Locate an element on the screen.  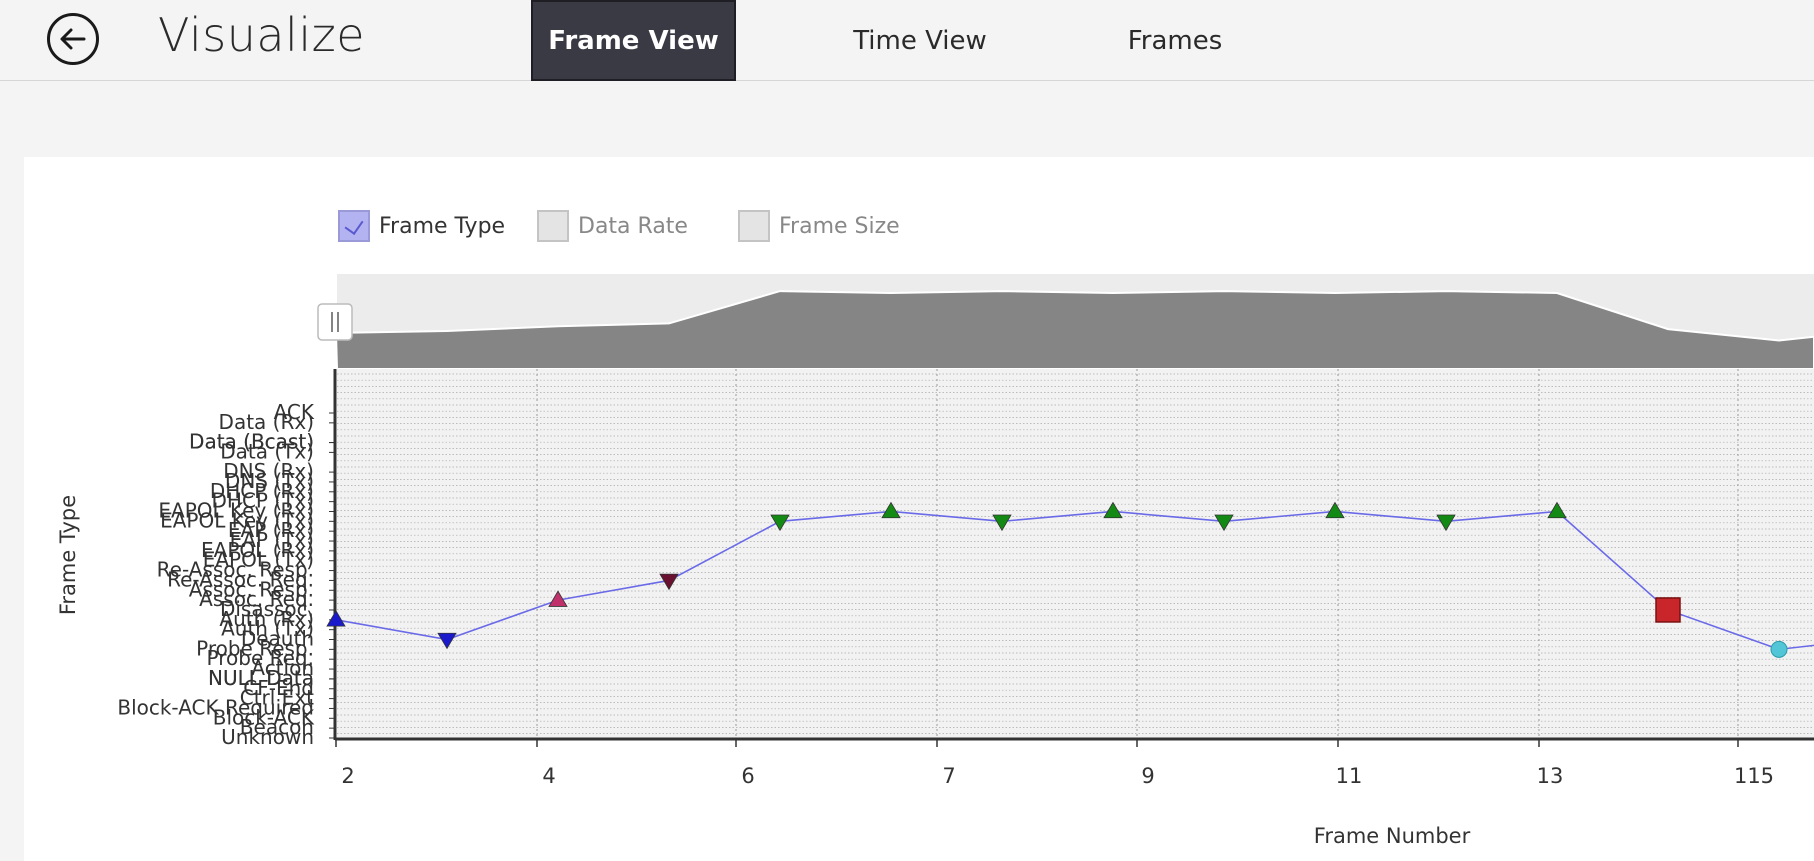
toggle-label: Frame Size is located at coordinates (839, 226).